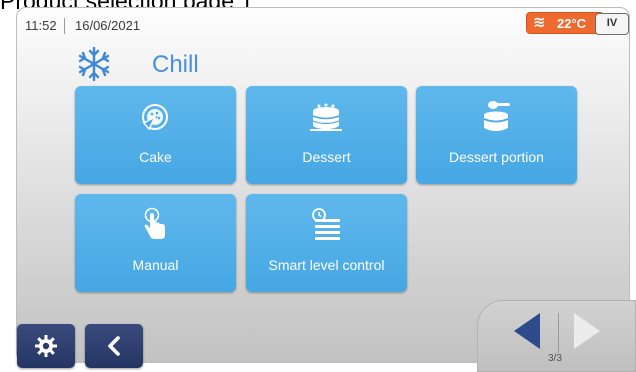 The width and height of the screenshot is (636, 372). I want to click on temperature-badge: ≋ 22°C, so click(565, 23).